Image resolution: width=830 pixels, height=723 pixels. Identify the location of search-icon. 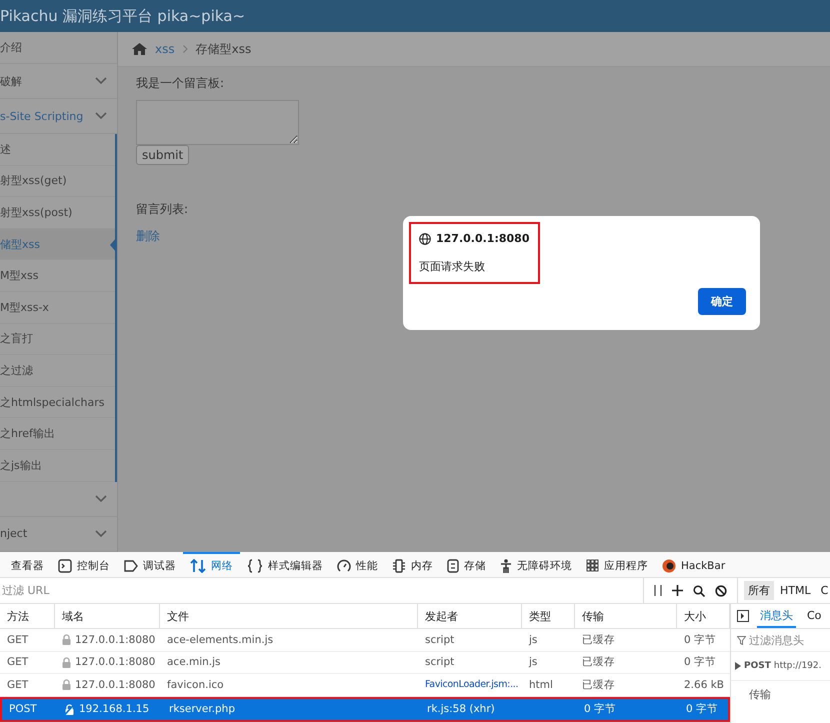
(699, 590).